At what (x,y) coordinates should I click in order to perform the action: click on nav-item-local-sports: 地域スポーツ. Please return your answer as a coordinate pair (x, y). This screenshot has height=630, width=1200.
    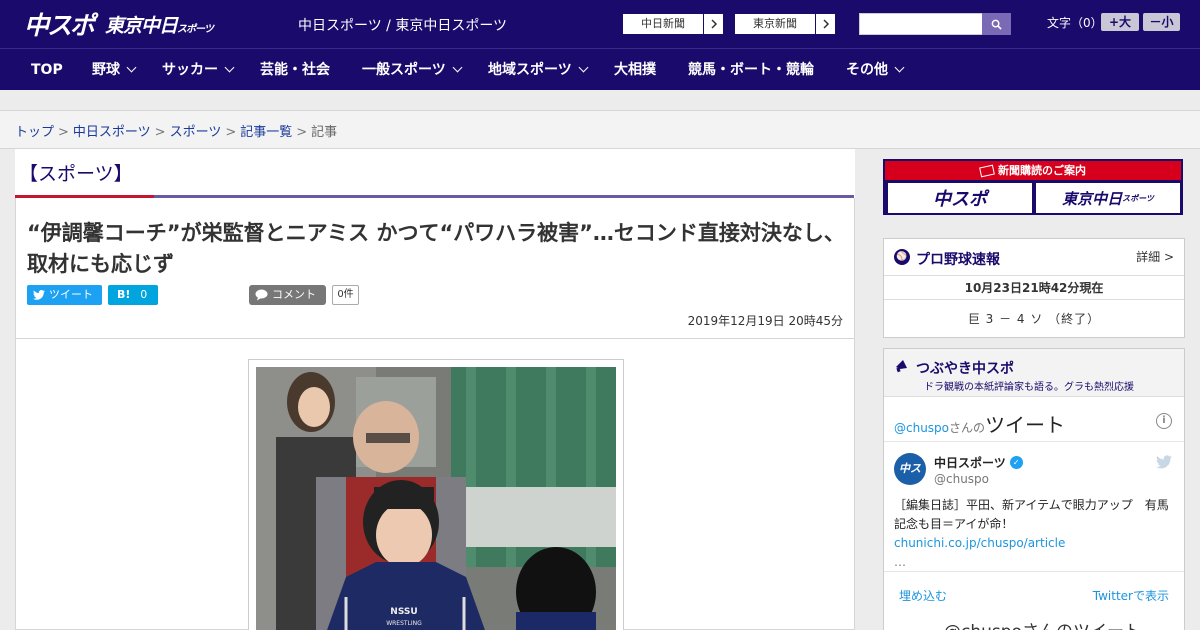
    Looking at the image, I should click on (538, 70).